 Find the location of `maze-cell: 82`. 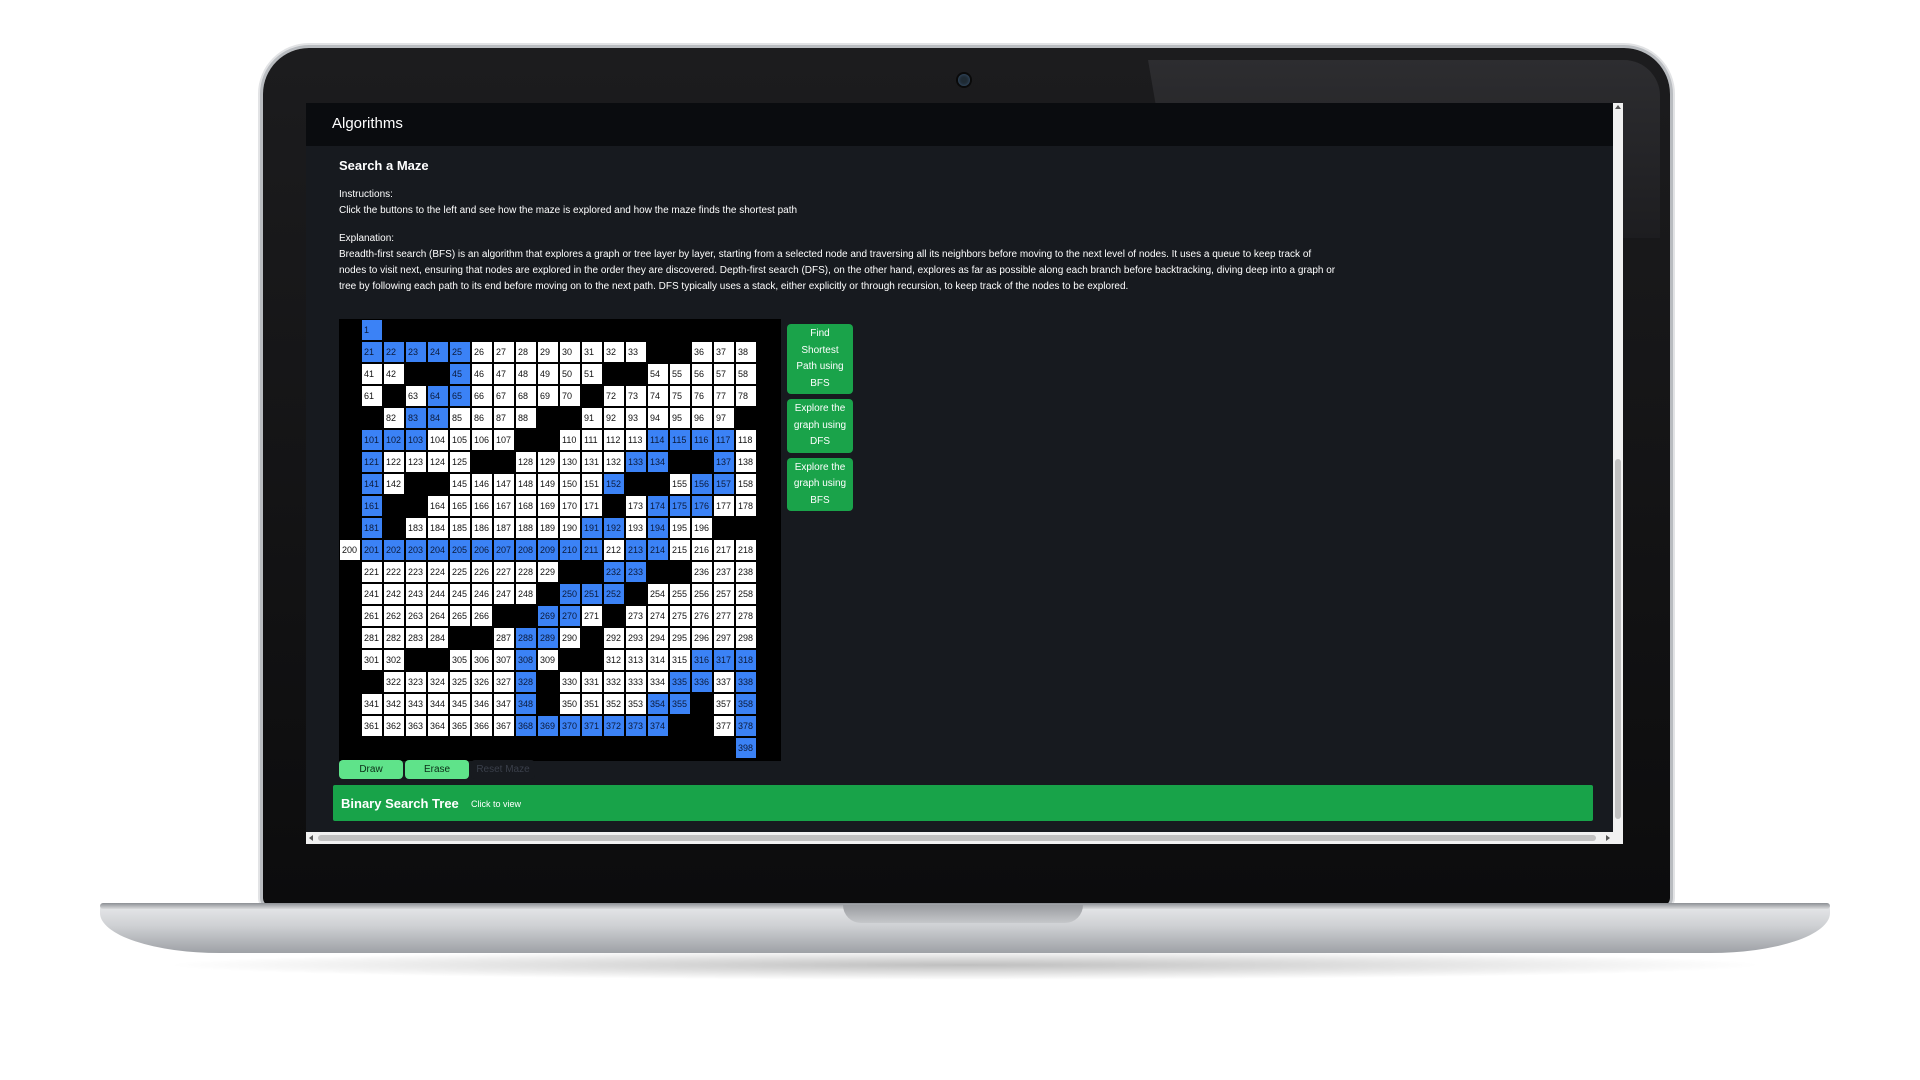

maze-cell: 82 is located at coordinates (394, 418).